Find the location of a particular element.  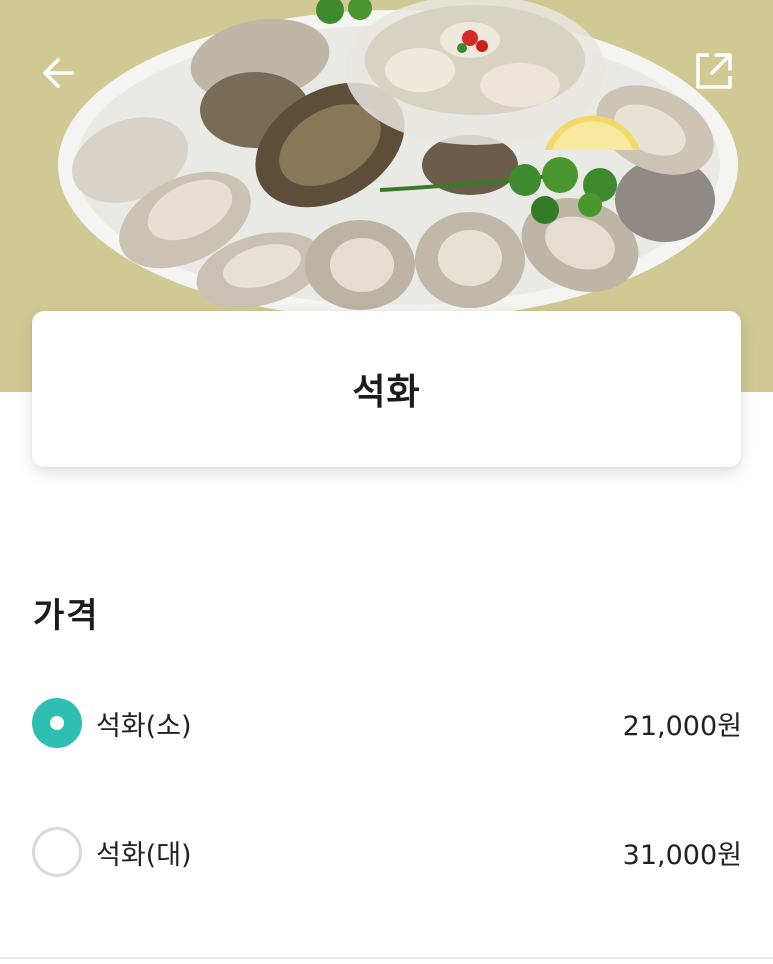

option-price: 31,000원 is located at coordinates (682, 855).